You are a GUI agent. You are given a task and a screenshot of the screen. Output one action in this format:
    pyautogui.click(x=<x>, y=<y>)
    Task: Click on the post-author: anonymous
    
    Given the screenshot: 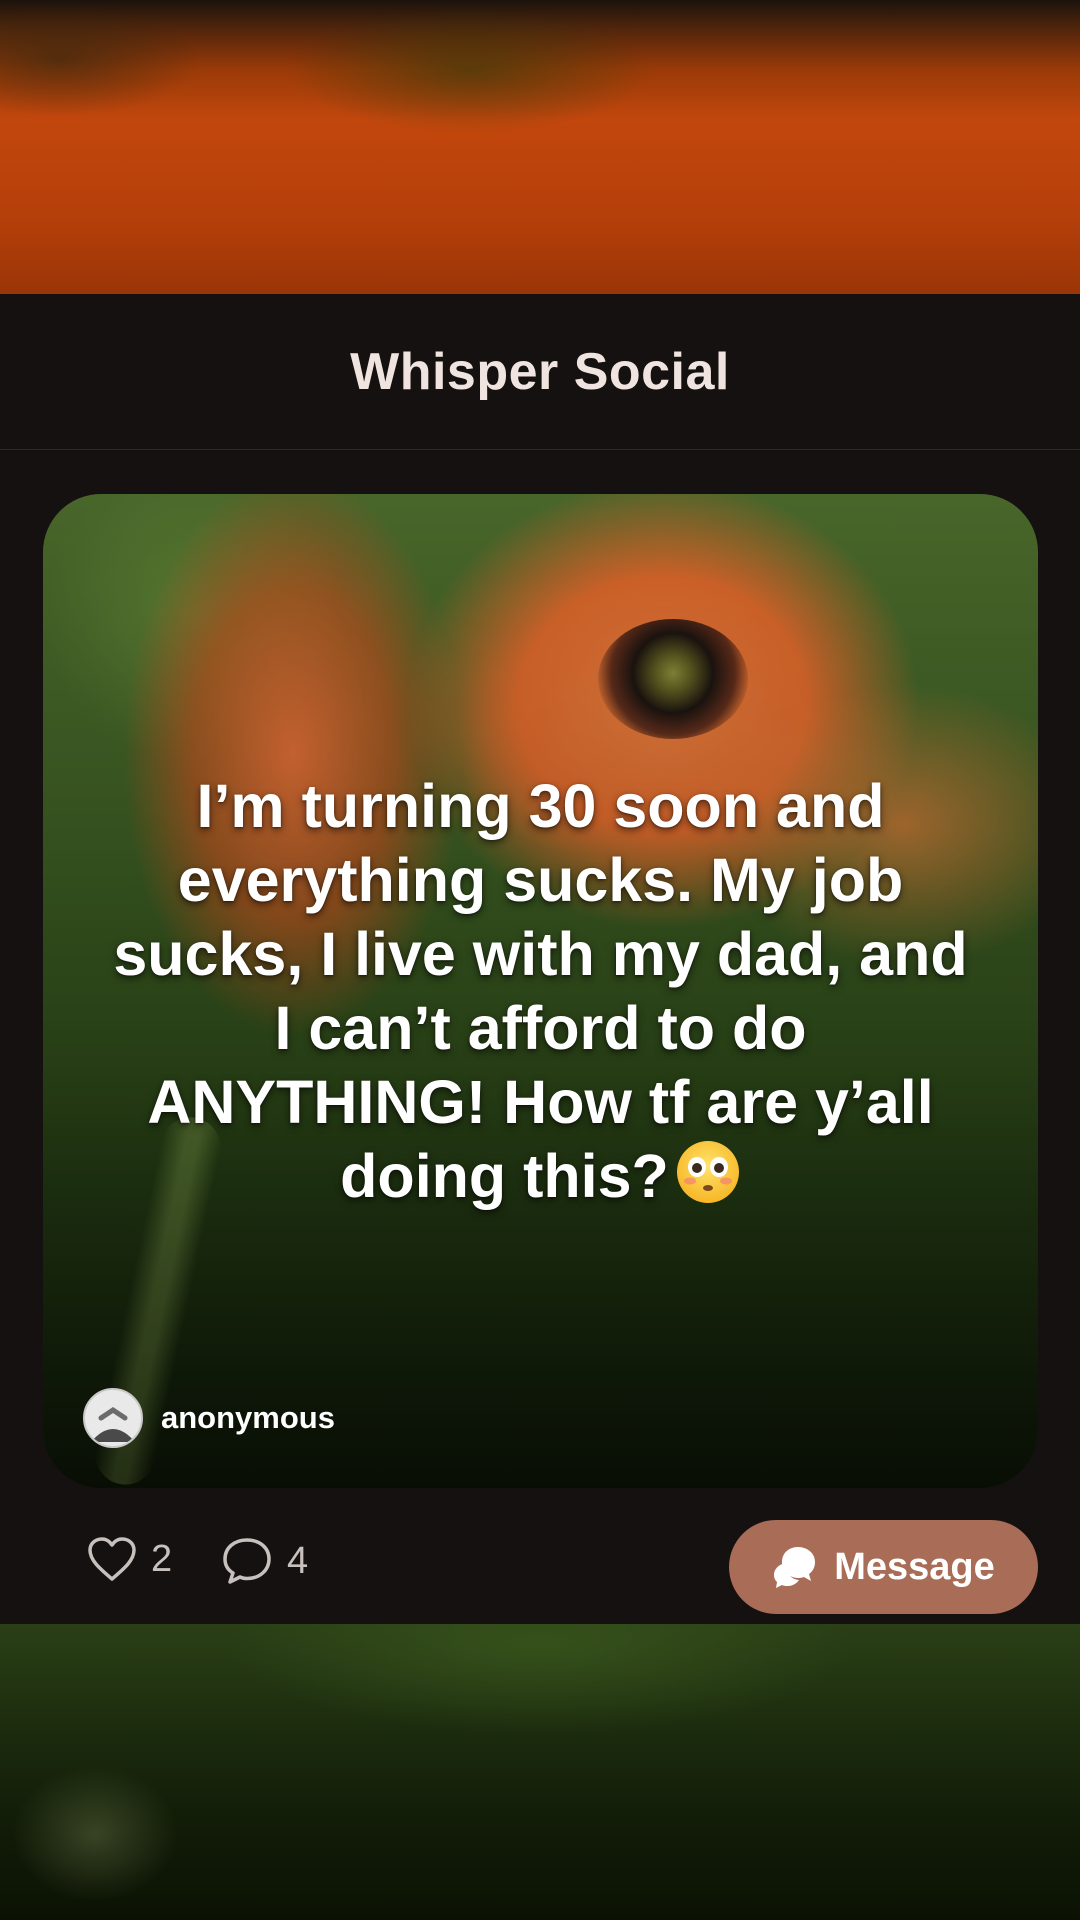 What is the action you would take?
    pyautogui.click(x=209, y=1418)
    